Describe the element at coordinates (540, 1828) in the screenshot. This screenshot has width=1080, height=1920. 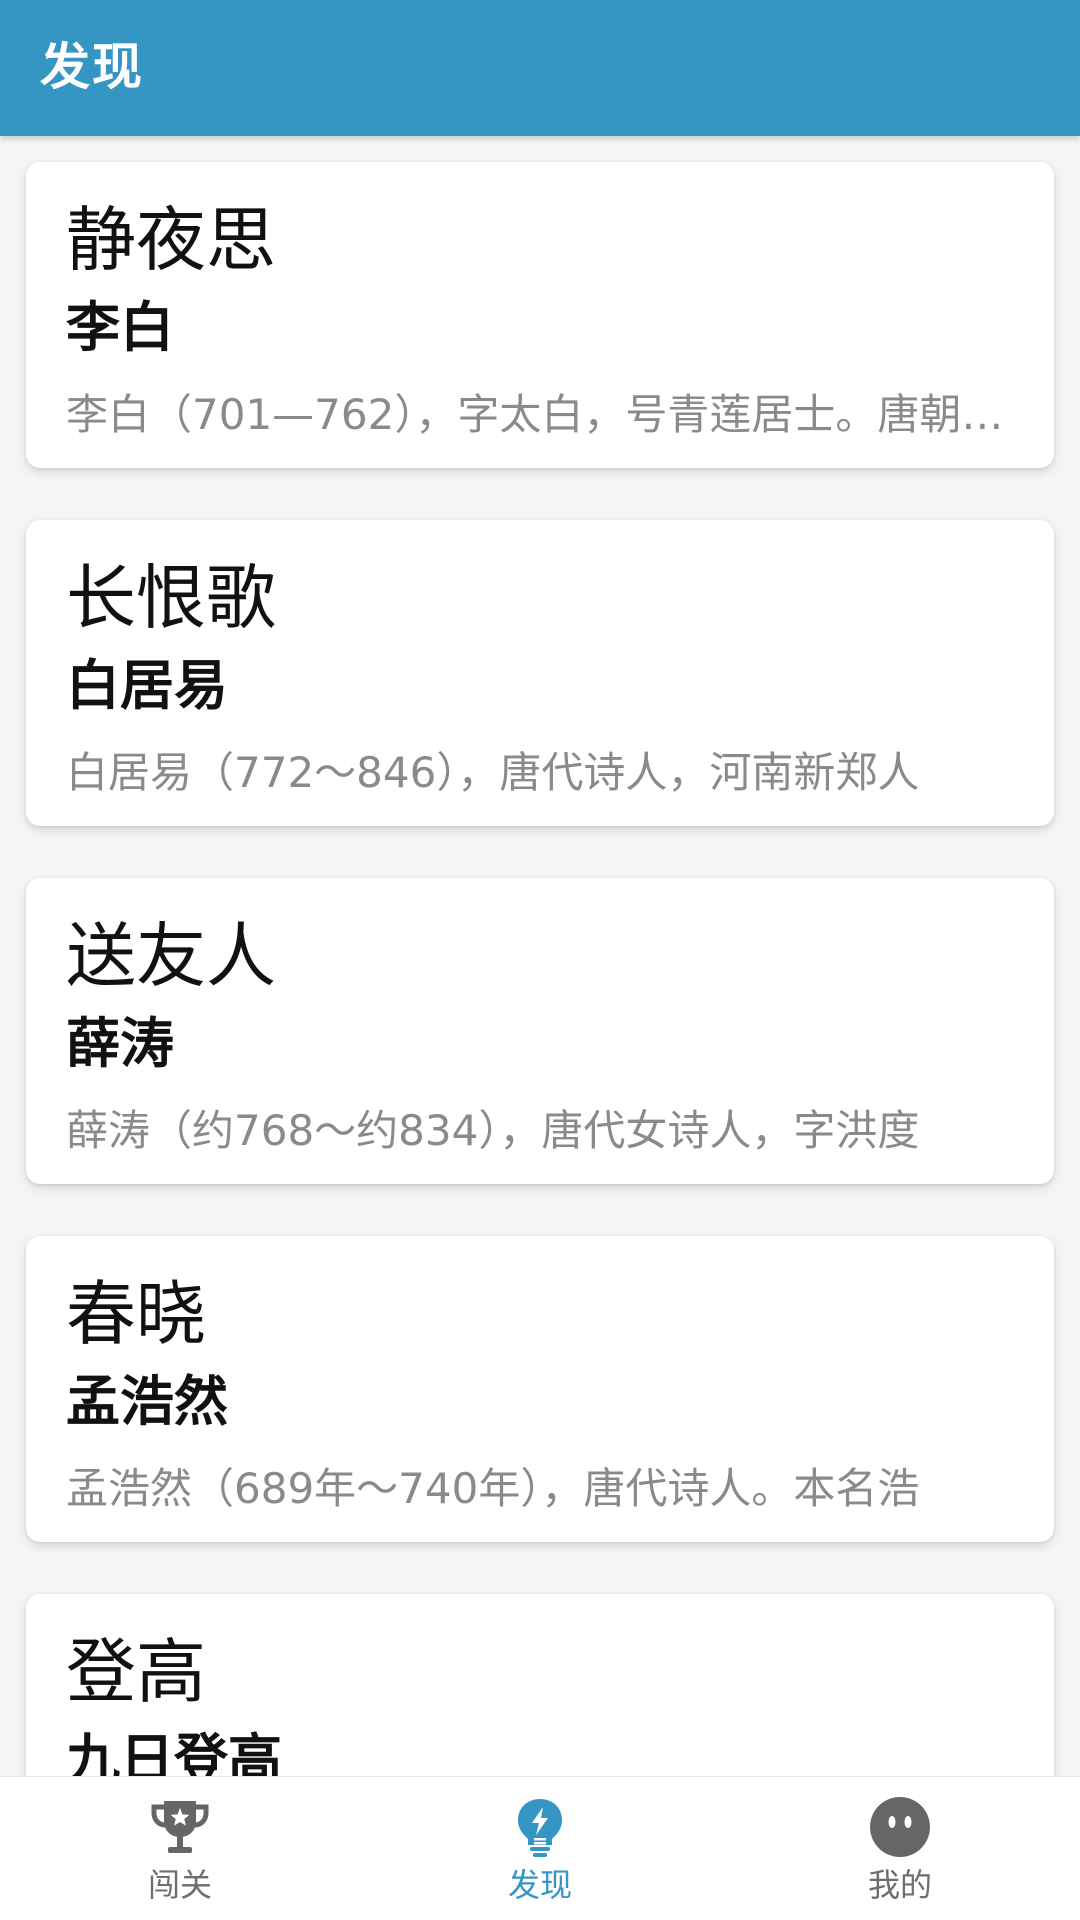
I see `lightbulb-icon` at that location.